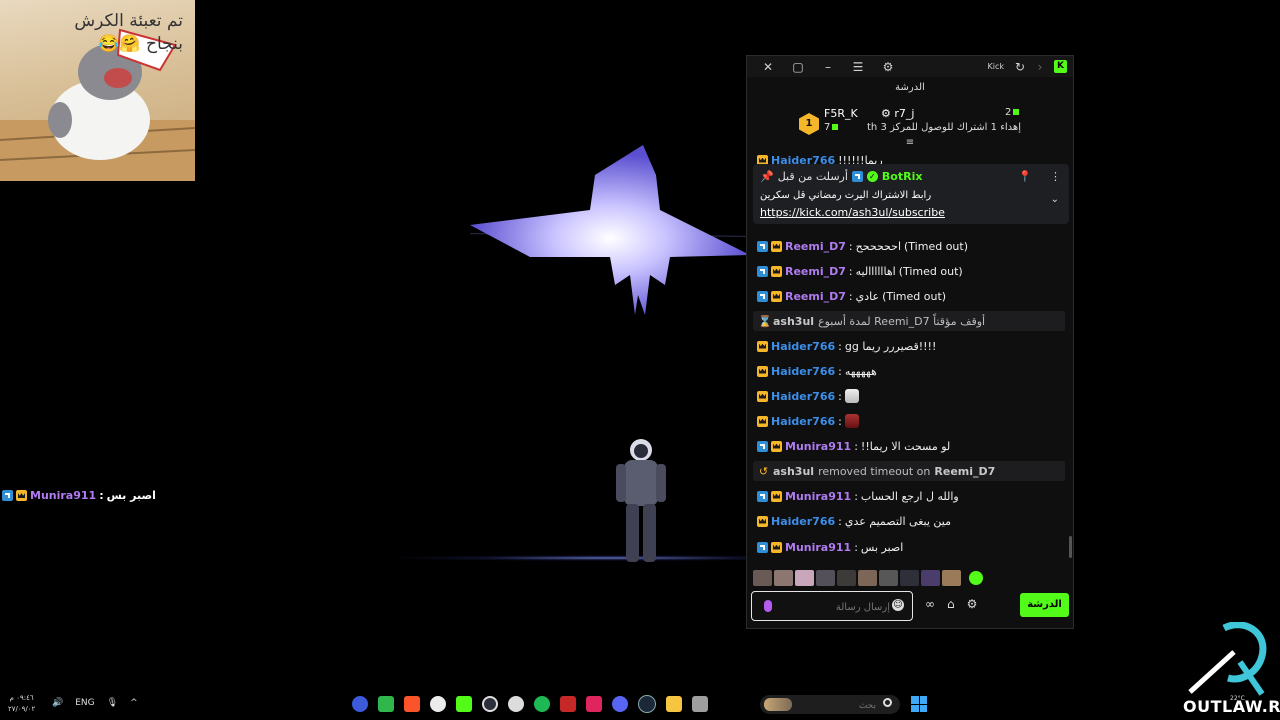 The image size is (1280, 720). I want to click on kick-emote-icon, so click(976, 578).